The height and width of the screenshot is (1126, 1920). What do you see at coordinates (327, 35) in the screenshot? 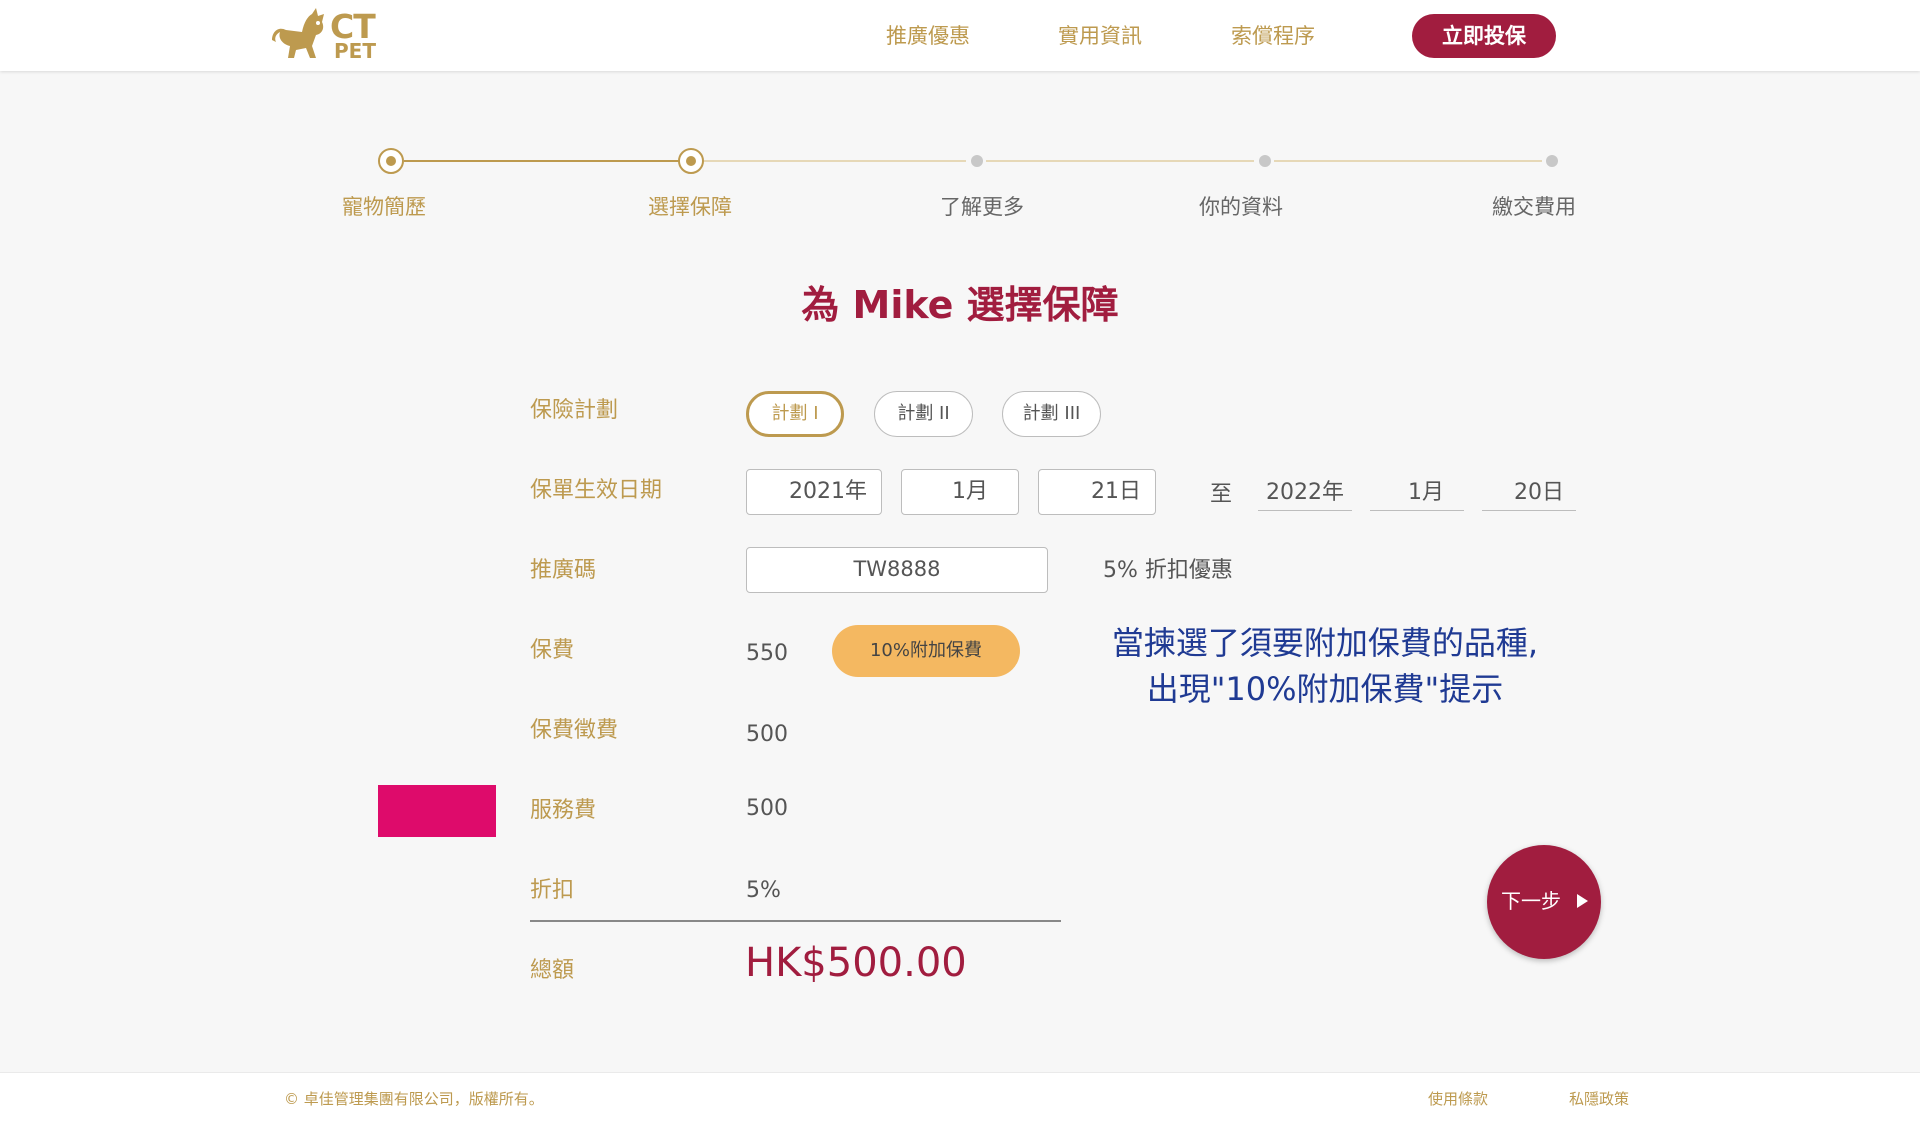
I see `logo: CT PET` at bounding box center [327, 35].